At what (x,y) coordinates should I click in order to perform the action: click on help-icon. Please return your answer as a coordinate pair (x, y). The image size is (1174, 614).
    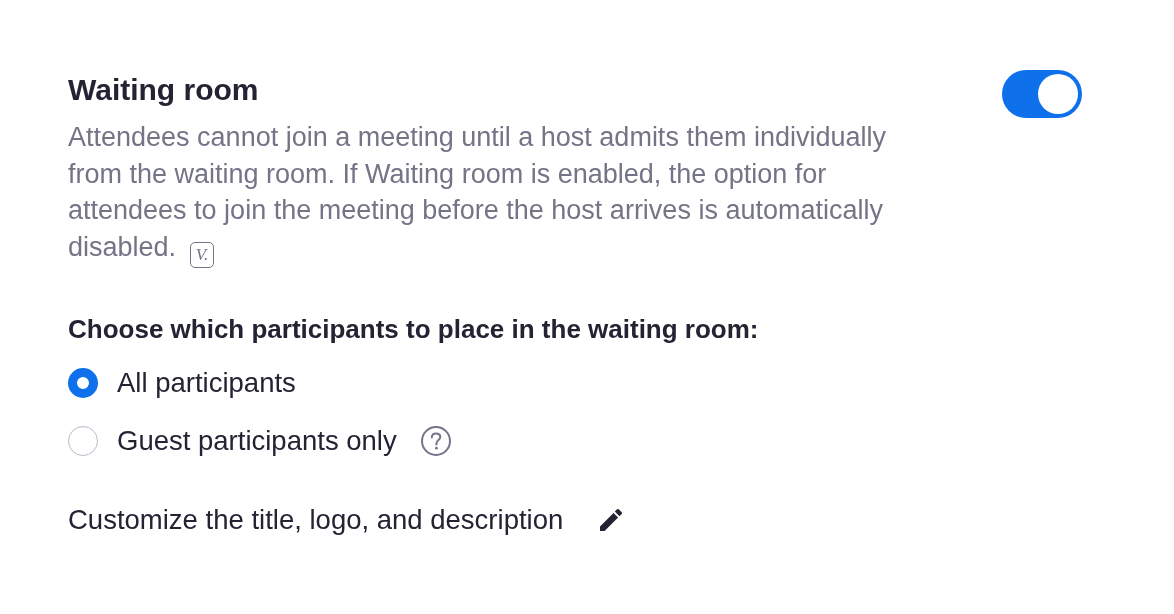
    Looking at the image, I should click on (435, 440).